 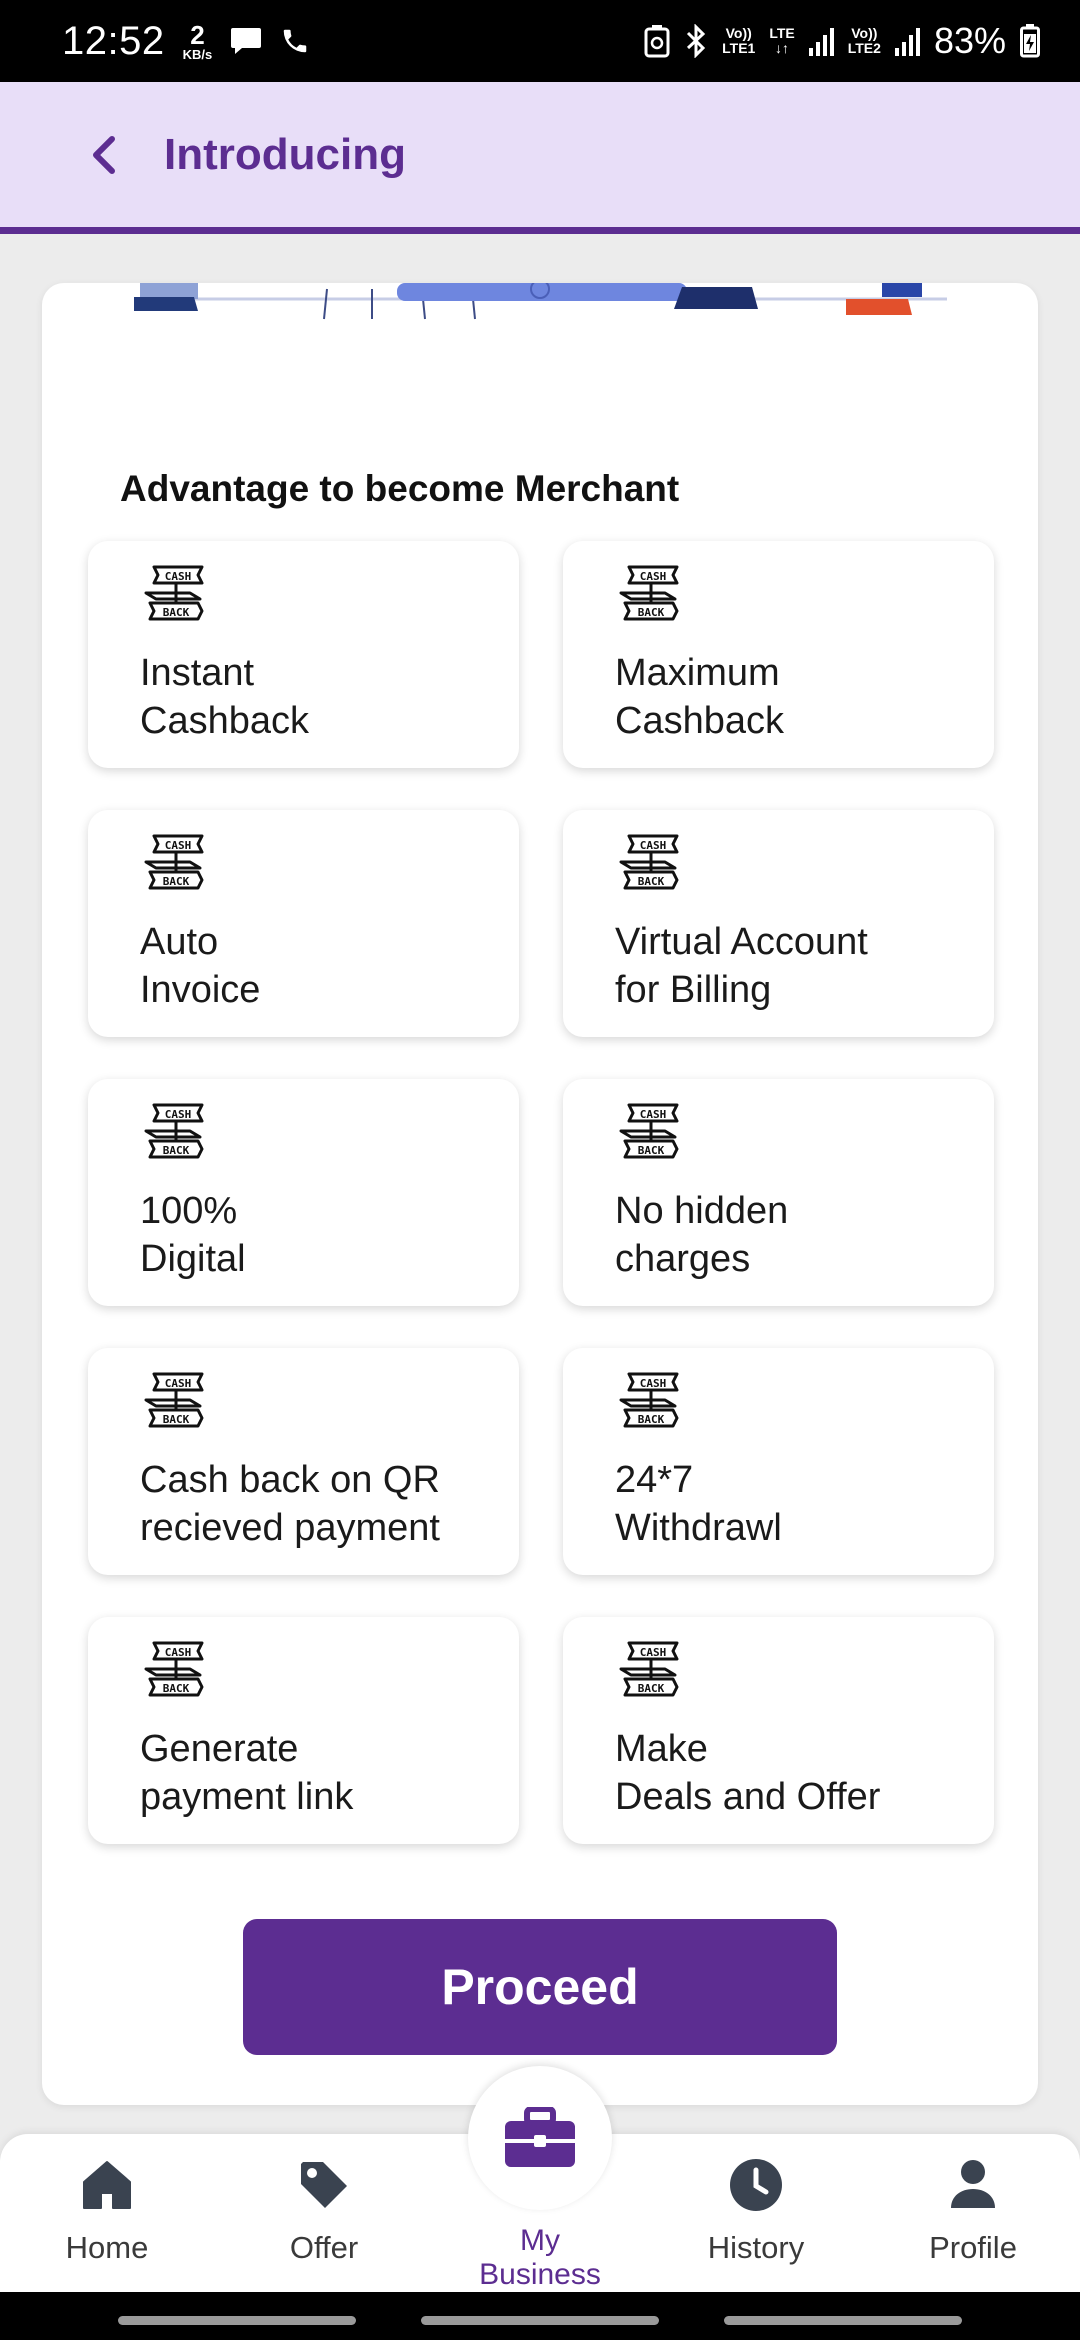 What do you see at coordinates (247, 1773) in the screenshot?
I see `advantage-label: Generate payment link` at bounding box center [247, 1773].